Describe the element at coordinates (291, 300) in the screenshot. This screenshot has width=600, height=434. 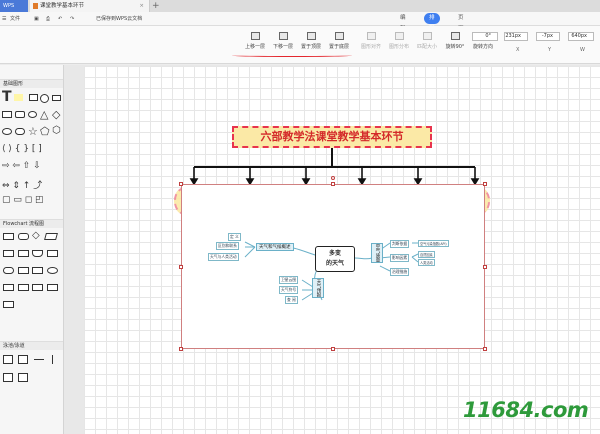
I see `leaf-lookup: 查 阅` at that location.